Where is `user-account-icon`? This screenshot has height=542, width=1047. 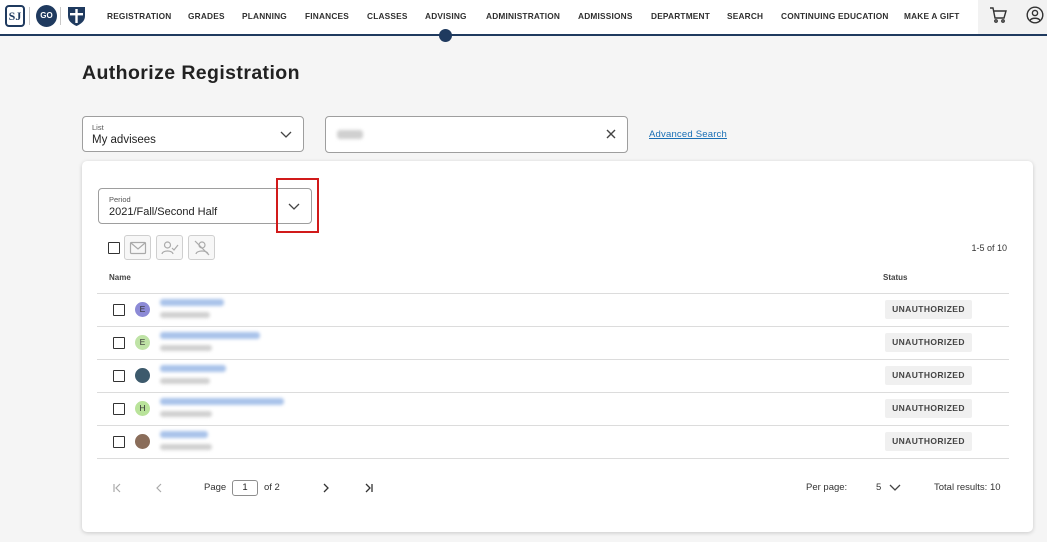 user-account-icon is located at coordinates (1035, 15).